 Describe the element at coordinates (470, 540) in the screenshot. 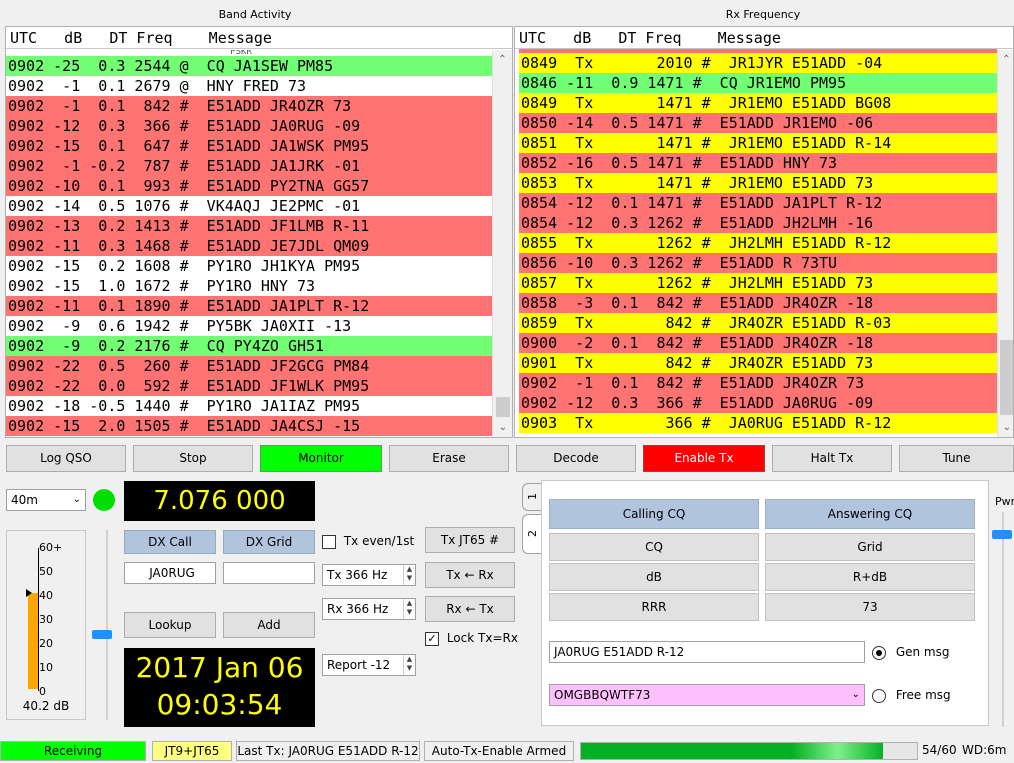

I see `tx-mode-button: Tx JT65 #` at that location.